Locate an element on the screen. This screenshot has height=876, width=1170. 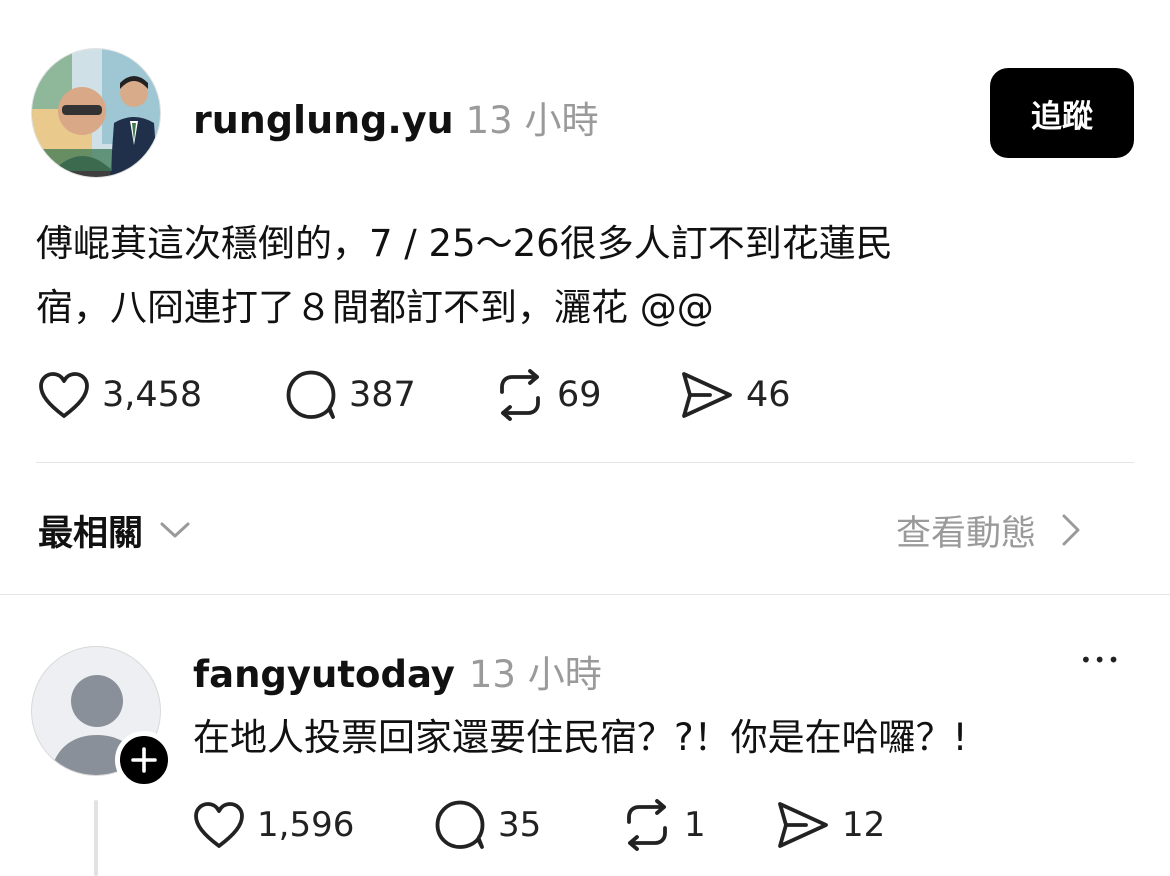
like-button: 1,596 is located at coordinates (273, 825).